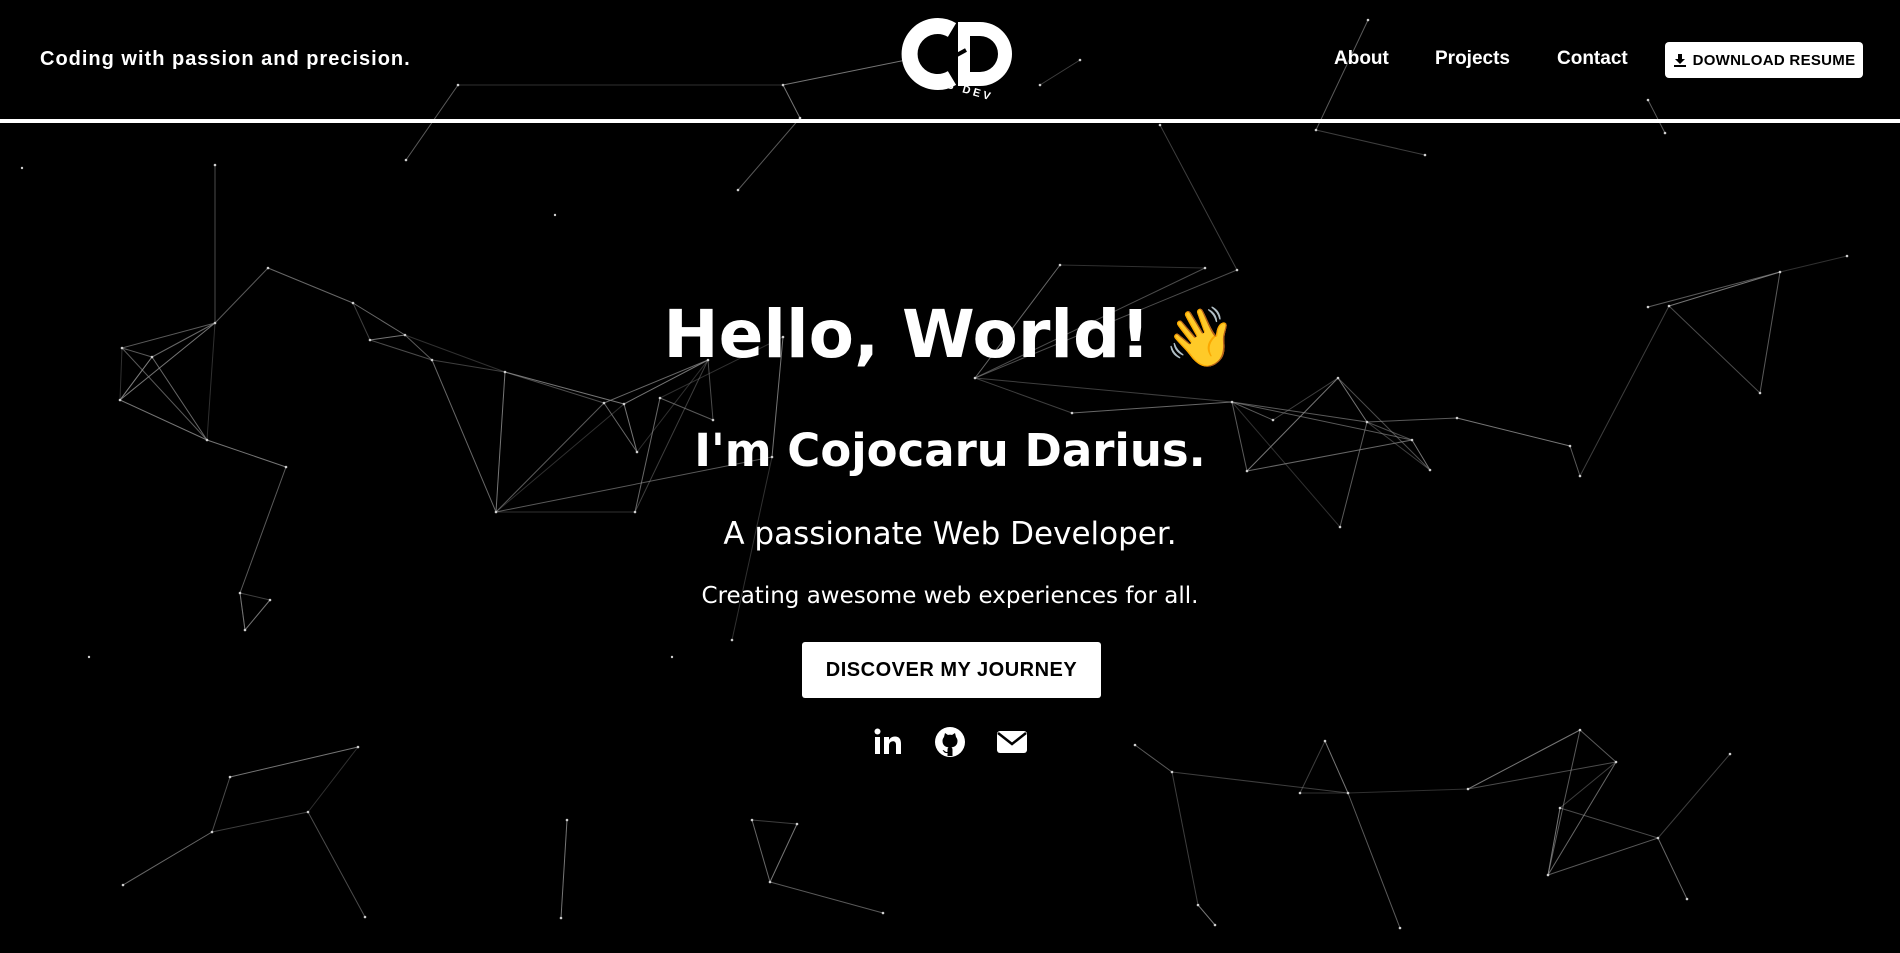  I want to click on greeting-text: Hello, World!, so click(907, 334).